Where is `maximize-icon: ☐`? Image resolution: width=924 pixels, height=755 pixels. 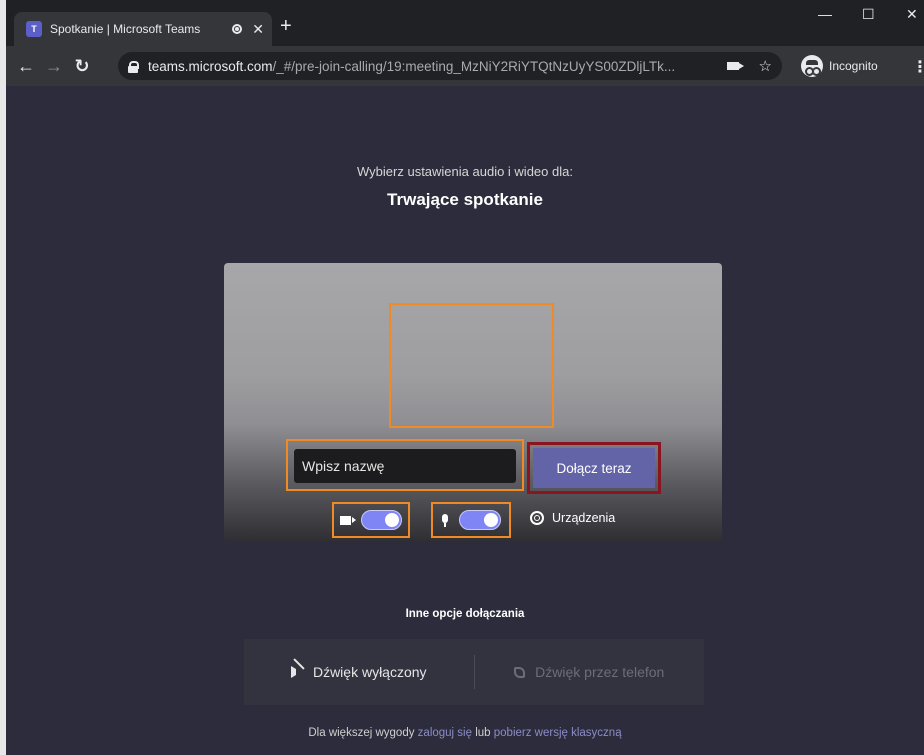 maximize-icon: ☐ is located at coordinates (868, 14).